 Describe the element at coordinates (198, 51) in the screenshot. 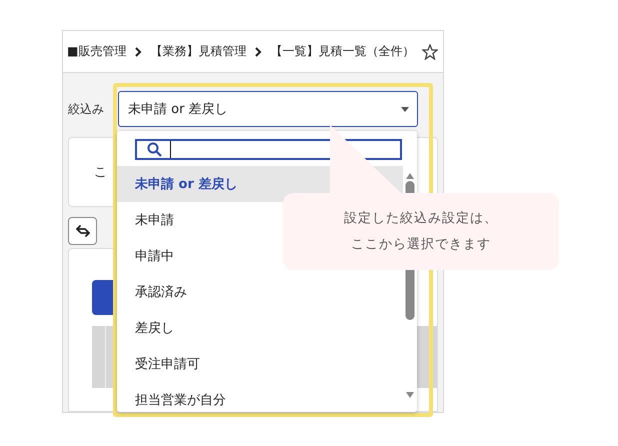

I see `breadcrumb-link: 【業務】見積管理` at that location.